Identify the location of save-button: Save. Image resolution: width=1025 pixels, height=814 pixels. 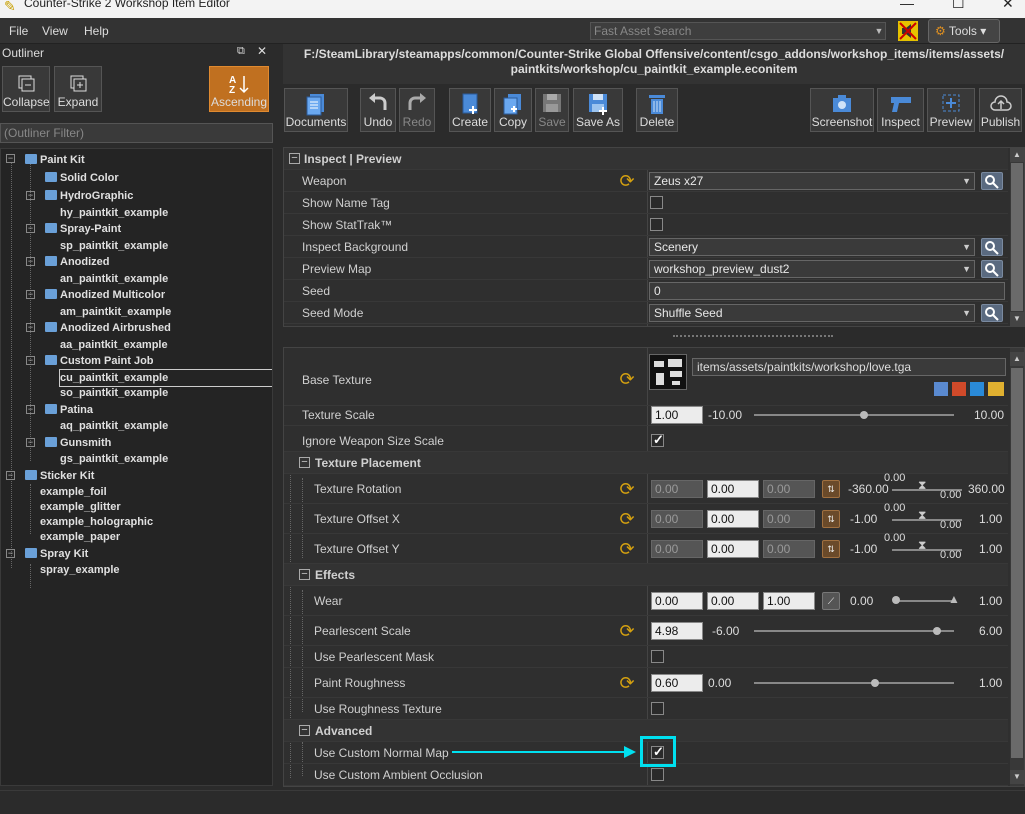
(552, 110).